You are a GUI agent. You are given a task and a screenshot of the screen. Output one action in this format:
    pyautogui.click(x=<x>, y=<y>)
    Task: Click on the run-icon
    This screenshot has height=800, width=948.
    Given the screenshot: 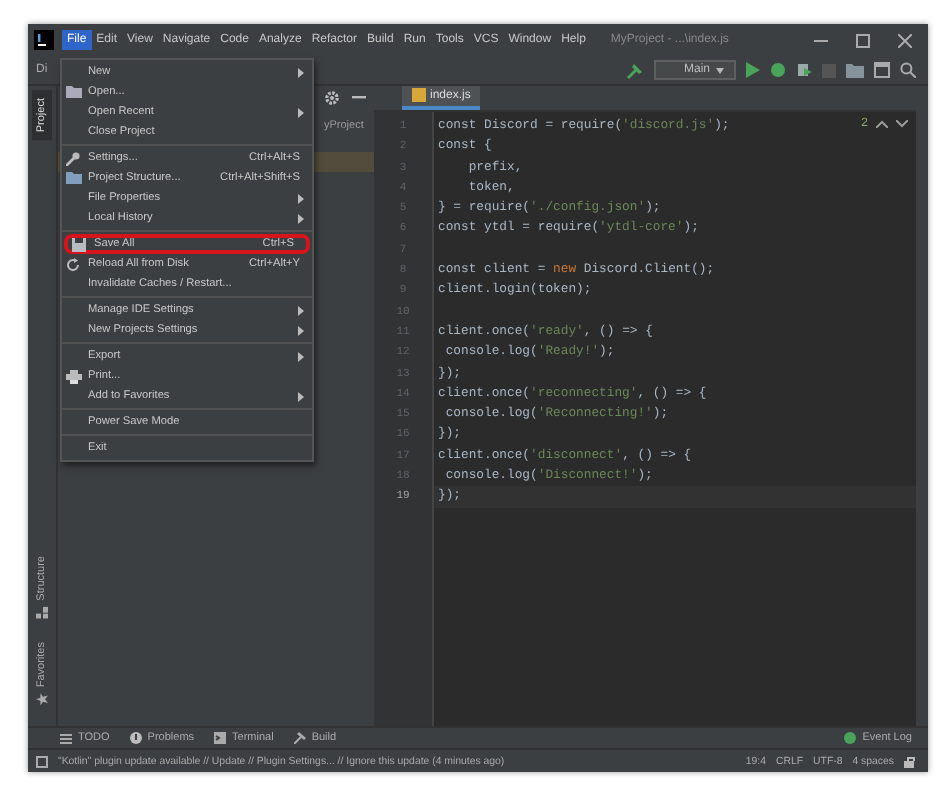 What is the action you would take?
    pyautogui.click(x=753, y=70)
    